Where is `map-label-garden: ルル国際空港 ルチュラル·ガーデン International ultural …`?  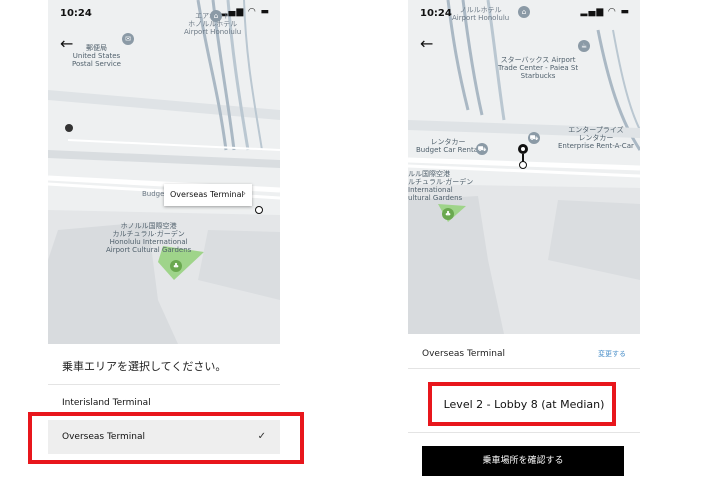 map-label-garden: ルル国際空港 ルチュラル·ガーデン International ultural … is located at coordinates (440, 186).